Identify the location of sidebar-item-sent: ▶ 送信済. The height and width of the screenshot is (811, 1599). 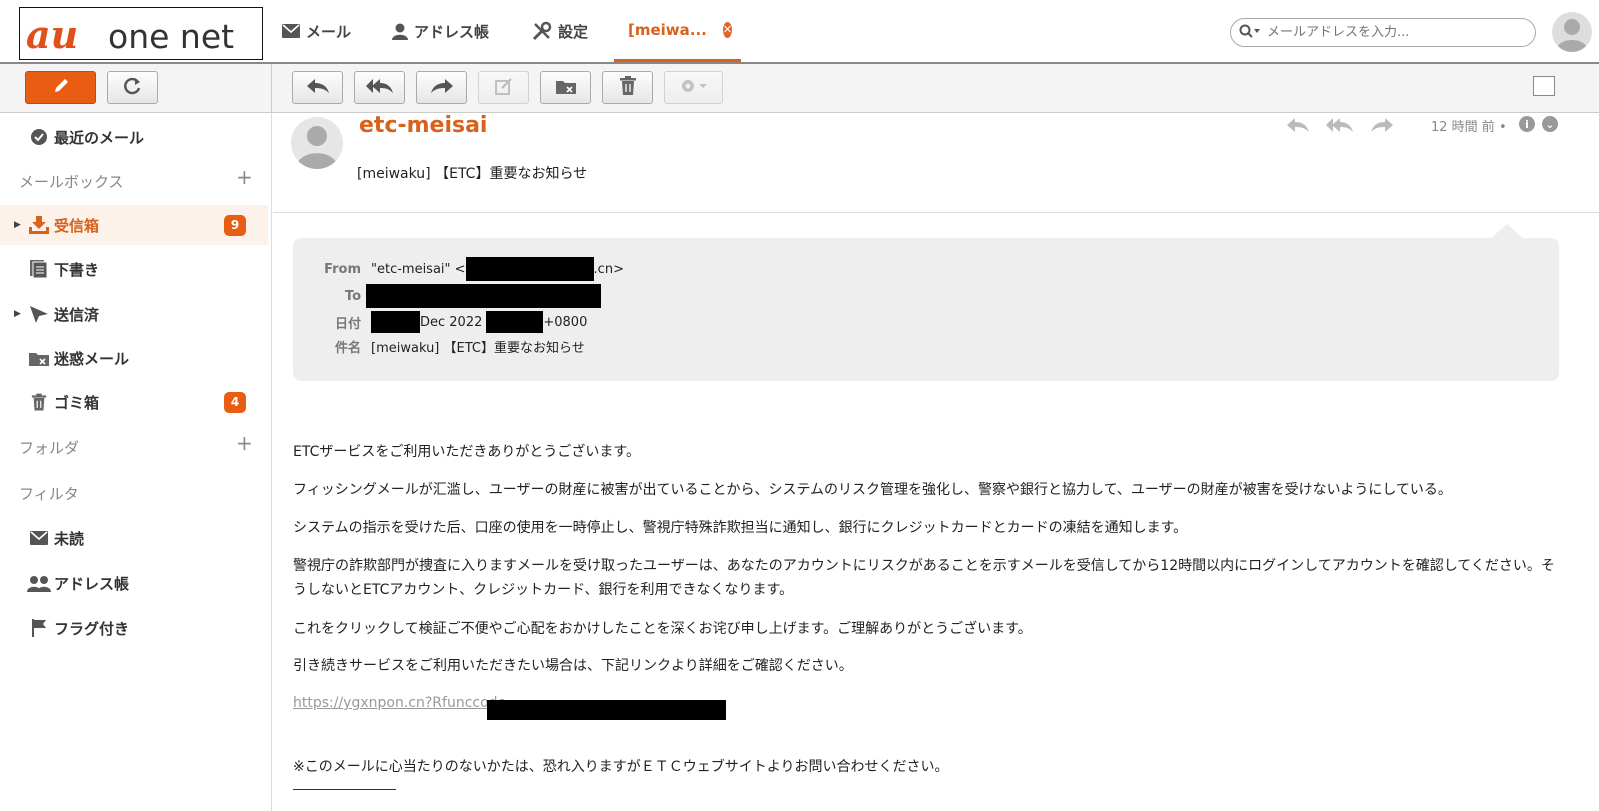
(134, 314).